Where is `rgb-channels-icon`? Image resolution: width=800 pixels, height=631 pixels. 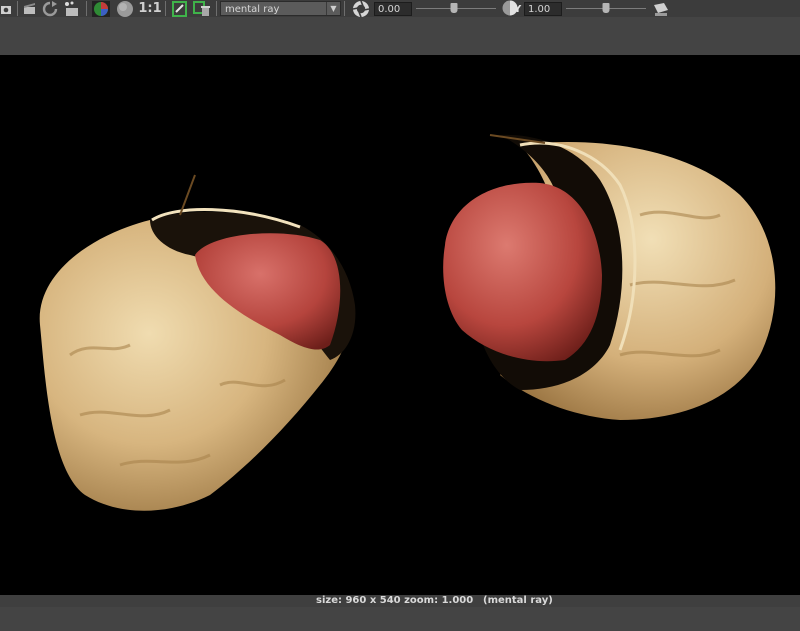
rgb-channels-icon is located at coordinates (101, 8).